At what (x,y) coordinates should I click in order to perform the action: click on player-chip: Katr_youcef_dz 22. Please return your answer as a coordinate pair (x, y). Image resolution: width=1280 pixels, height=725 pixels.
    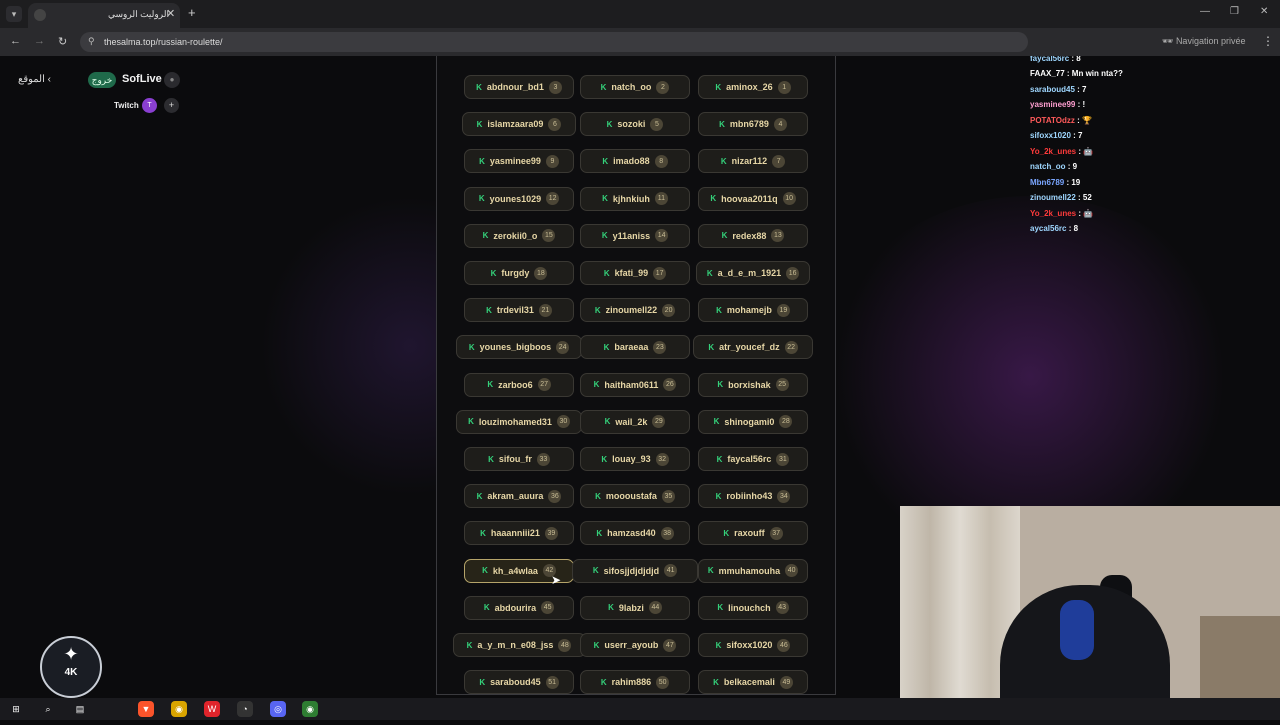
    Looking at the image, I should click on (753, 347).